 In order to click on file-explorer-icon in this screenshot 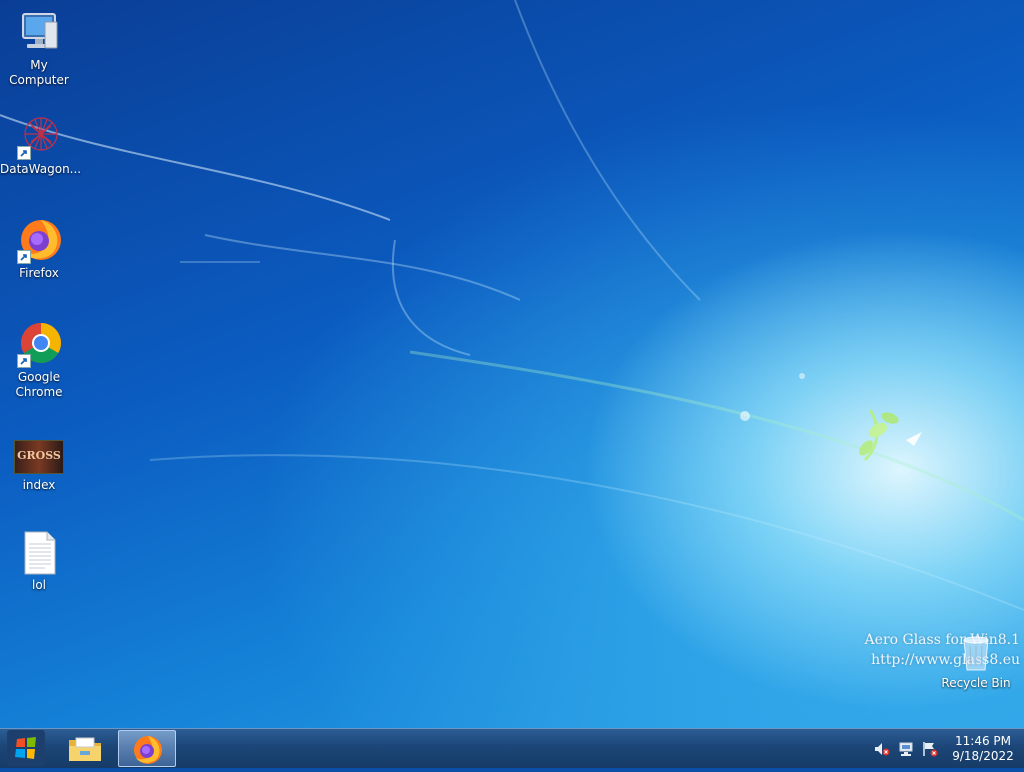, I will do `click(85, 749)`.